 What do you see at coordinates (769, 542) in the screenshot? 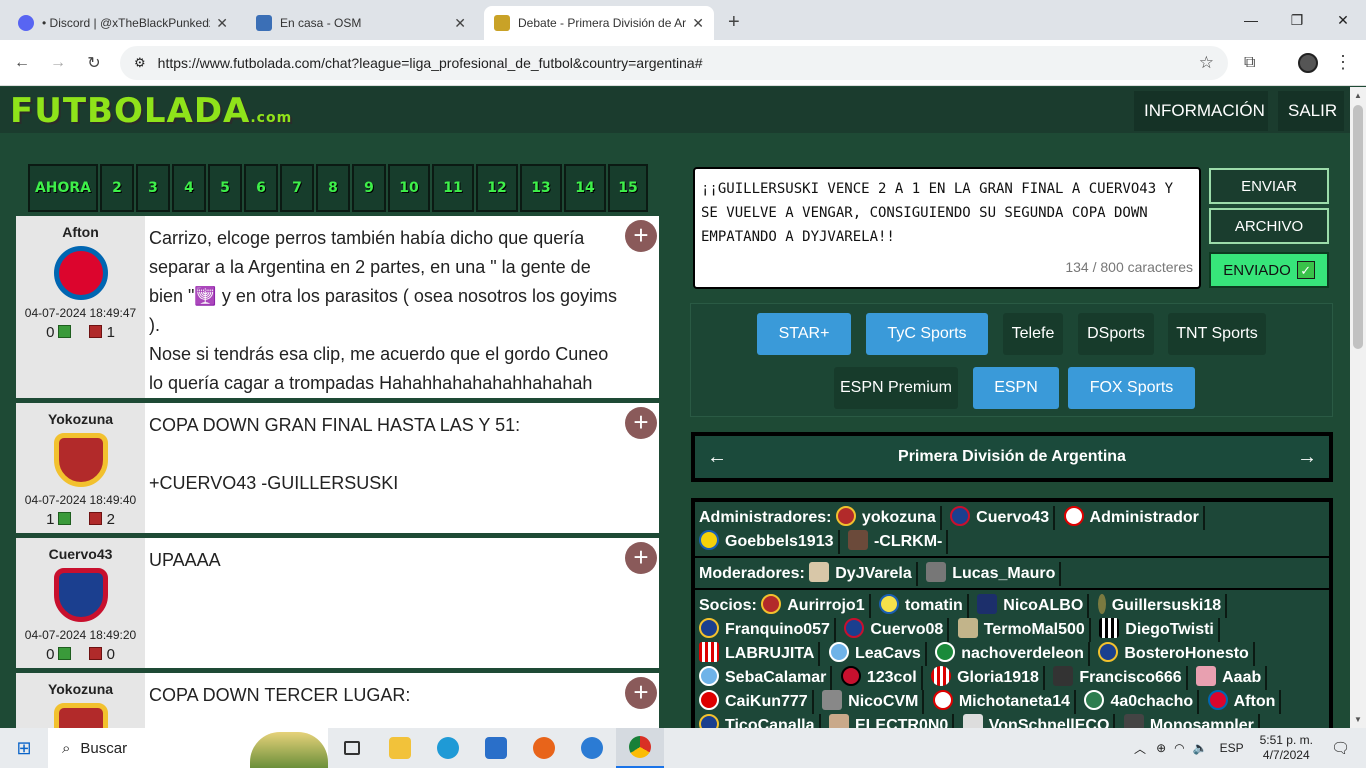
I see `member-link: Goebbels1913` at bounding box center [769, 542].